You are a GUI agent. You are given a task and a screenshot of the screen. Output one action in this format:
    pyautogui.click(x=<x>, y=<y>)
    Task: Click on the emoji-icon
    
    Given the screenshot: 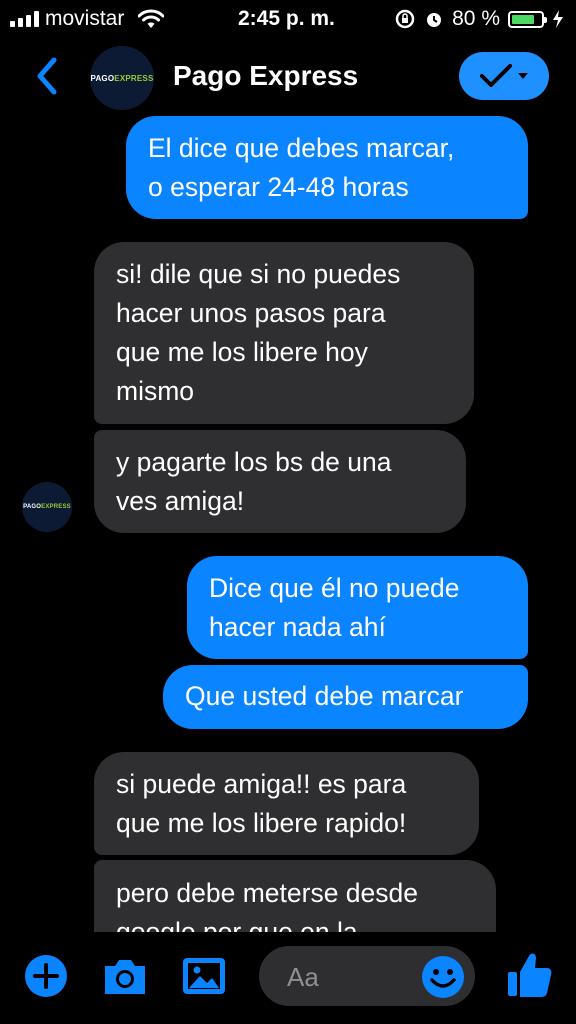 What is the action you would take?
    pyautogui.click(x=443, y=977)
    